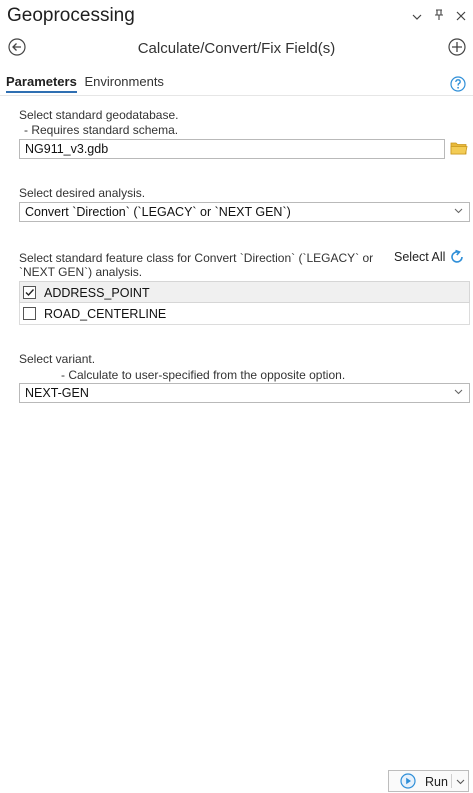  What do you see at coordinates (81, 272) in the screenshot?
I see `feature-class-label-line2: `NEXT GEN`) analysis.` at bounding box center [81, 272].